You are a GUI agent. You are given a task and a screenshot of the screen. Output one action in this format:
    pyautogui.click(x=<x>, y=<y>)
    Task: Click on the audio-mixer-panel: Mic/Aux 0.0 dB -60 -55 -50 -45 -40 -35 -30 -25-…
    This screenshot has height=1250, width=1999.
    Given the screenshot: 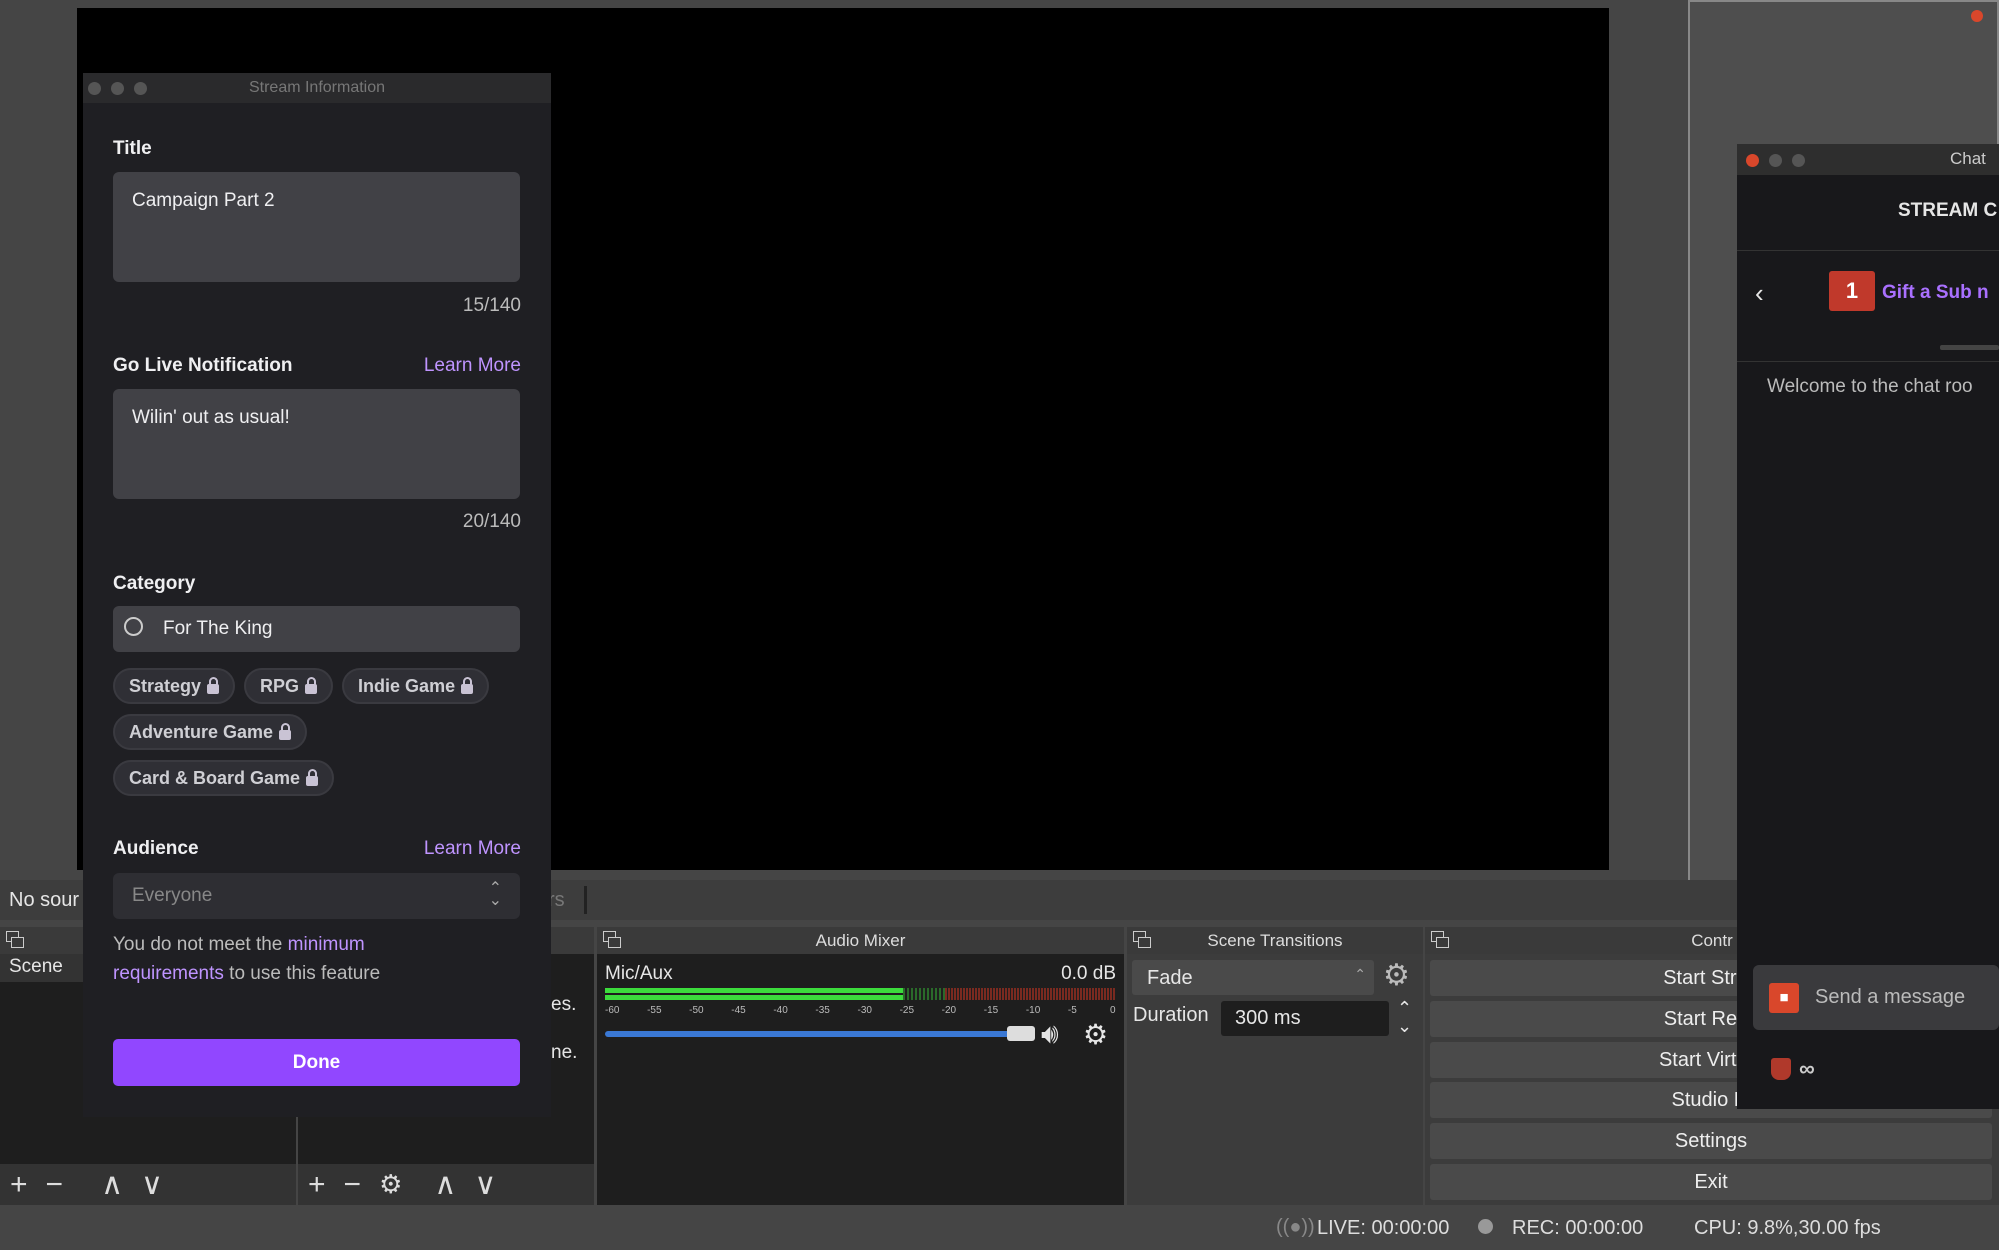 What is the action you would take?
    pyautogui.click(x=860, y=1079)
    